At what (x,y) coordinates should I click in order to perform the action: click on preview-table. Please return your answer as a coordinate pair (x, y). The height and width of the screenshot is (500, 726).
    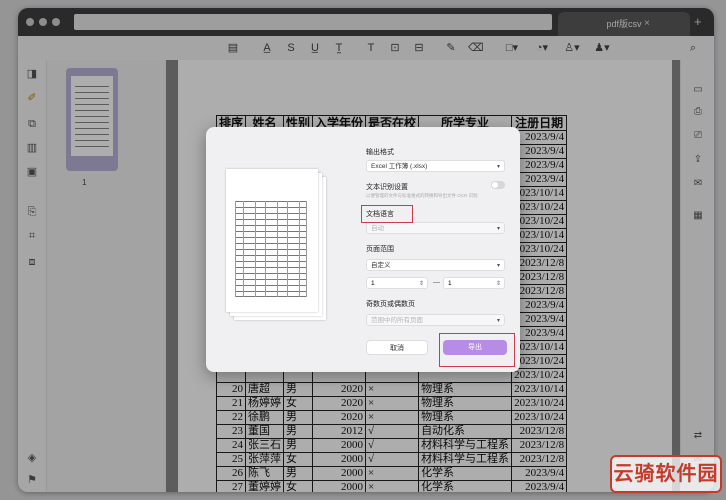
    Looking at the image, I should click on (271, 249).